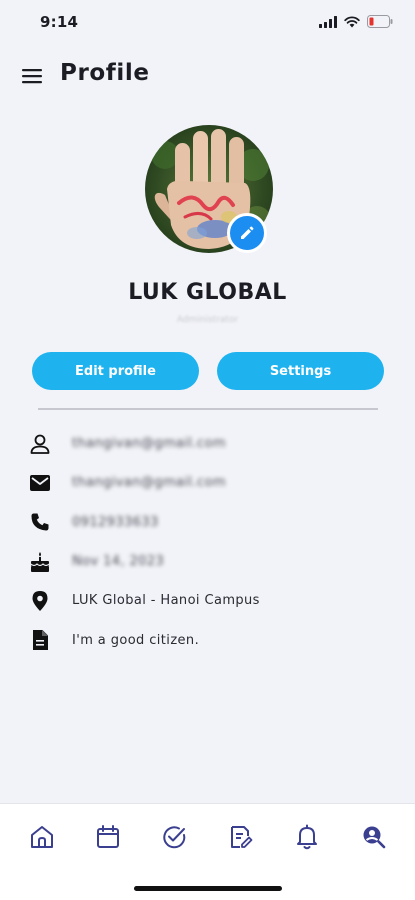  What do you see at coordinates (207, 22) in the screenshot?
I see `status-bar: 9:14` at bounding box center [207, 22].